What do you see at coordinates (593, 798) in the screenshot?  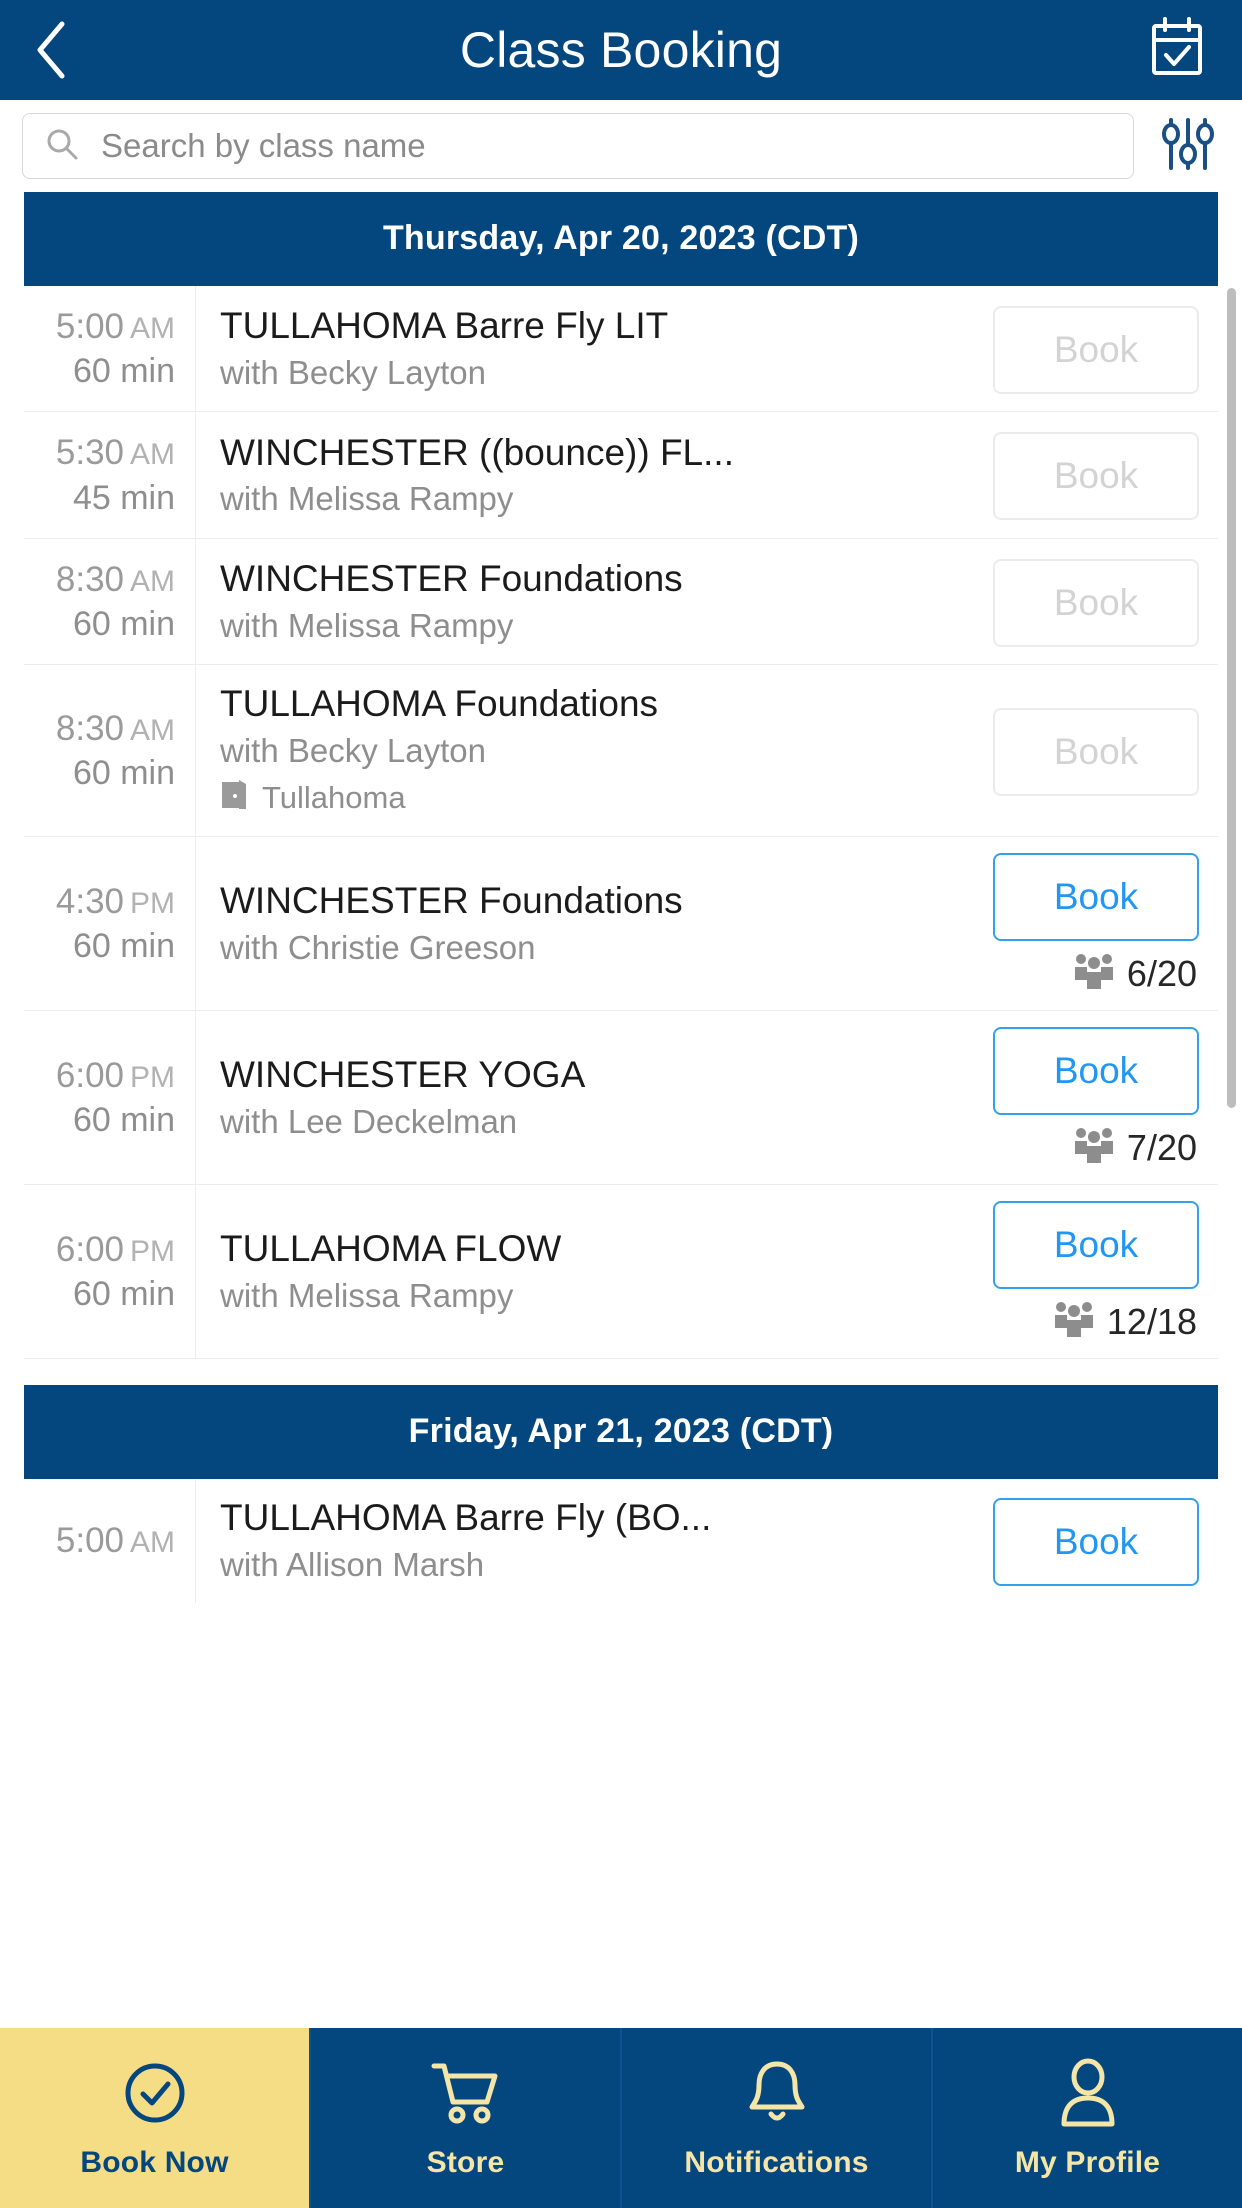 I see `class-room: Tullahoma` at bounding box center [593, 798].